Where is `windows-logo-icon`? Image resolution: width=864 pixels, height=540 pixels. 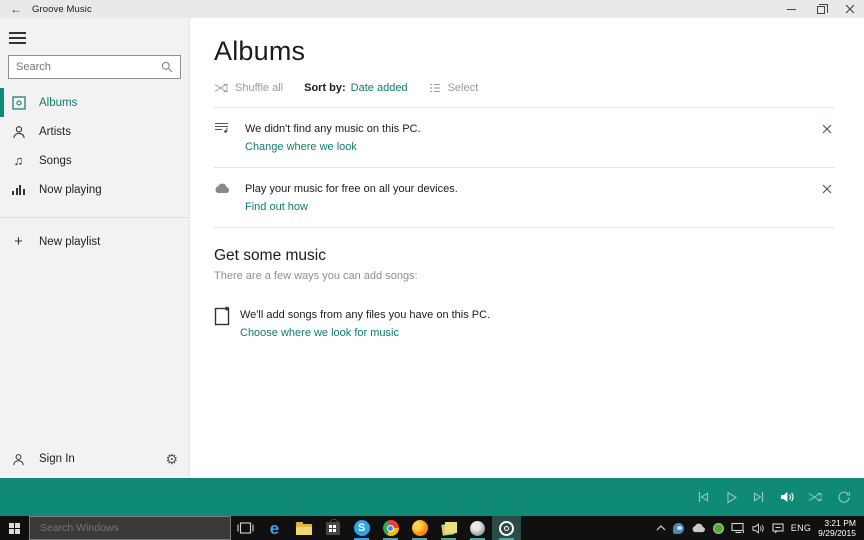 windows-logo-icon is located at coordinates (14, 528).